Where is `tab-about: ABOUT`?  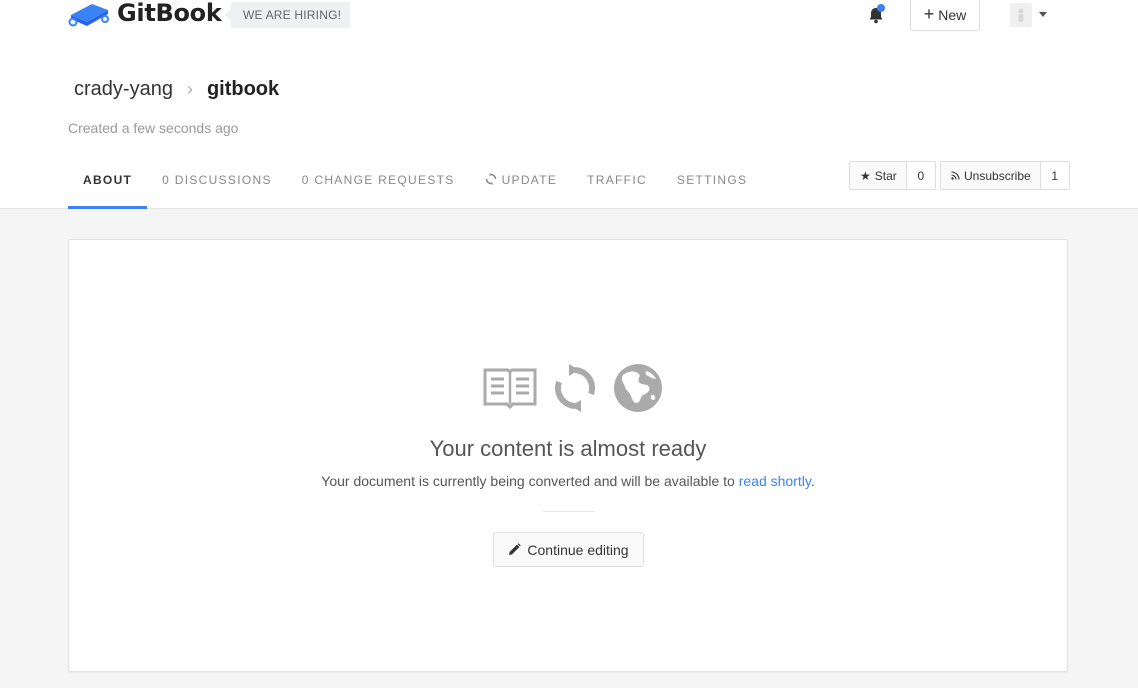 tab-about: ABOUT is located at coordinates (108, 188).